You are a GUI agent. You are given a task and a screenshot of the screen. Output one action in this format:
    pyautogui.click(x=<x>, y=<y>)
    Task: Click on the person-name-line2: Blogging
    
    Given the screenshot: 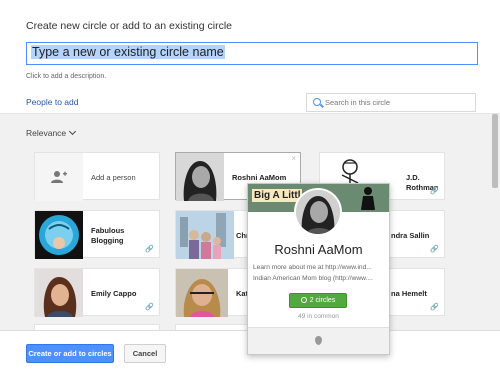 What is the action you would take?
    pyautogui.click(x=107, y=240)
    